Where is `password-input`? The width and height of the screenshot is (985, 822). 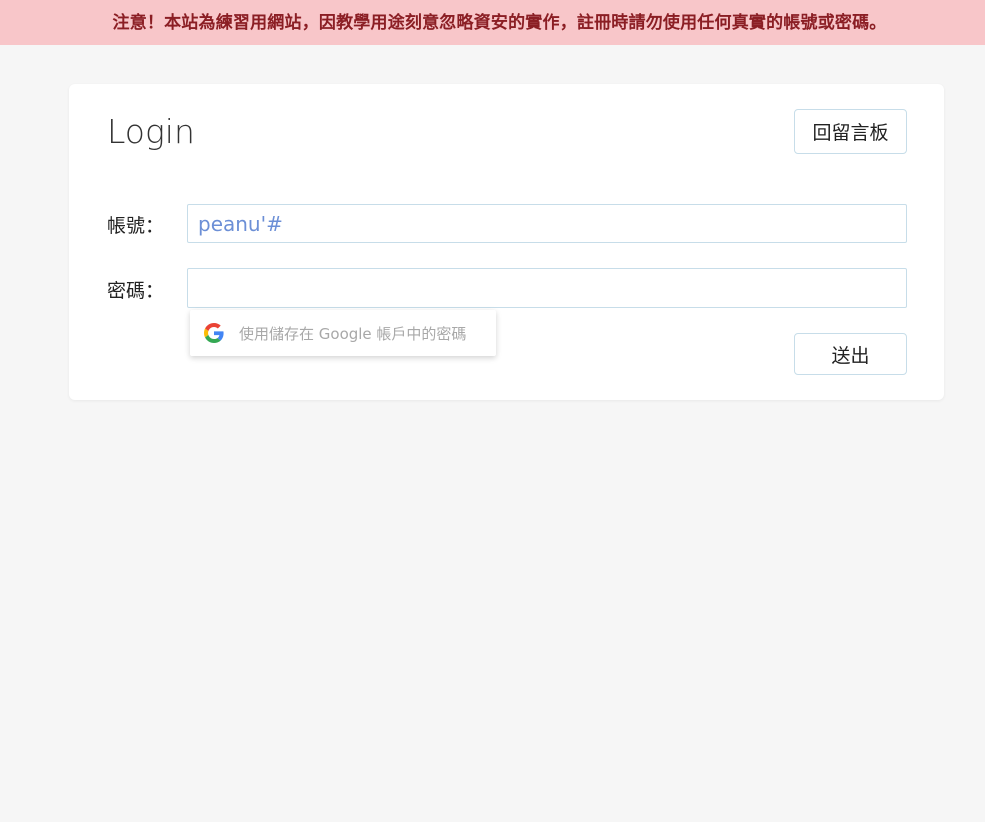
password-input is located at coordinates (547, 288).